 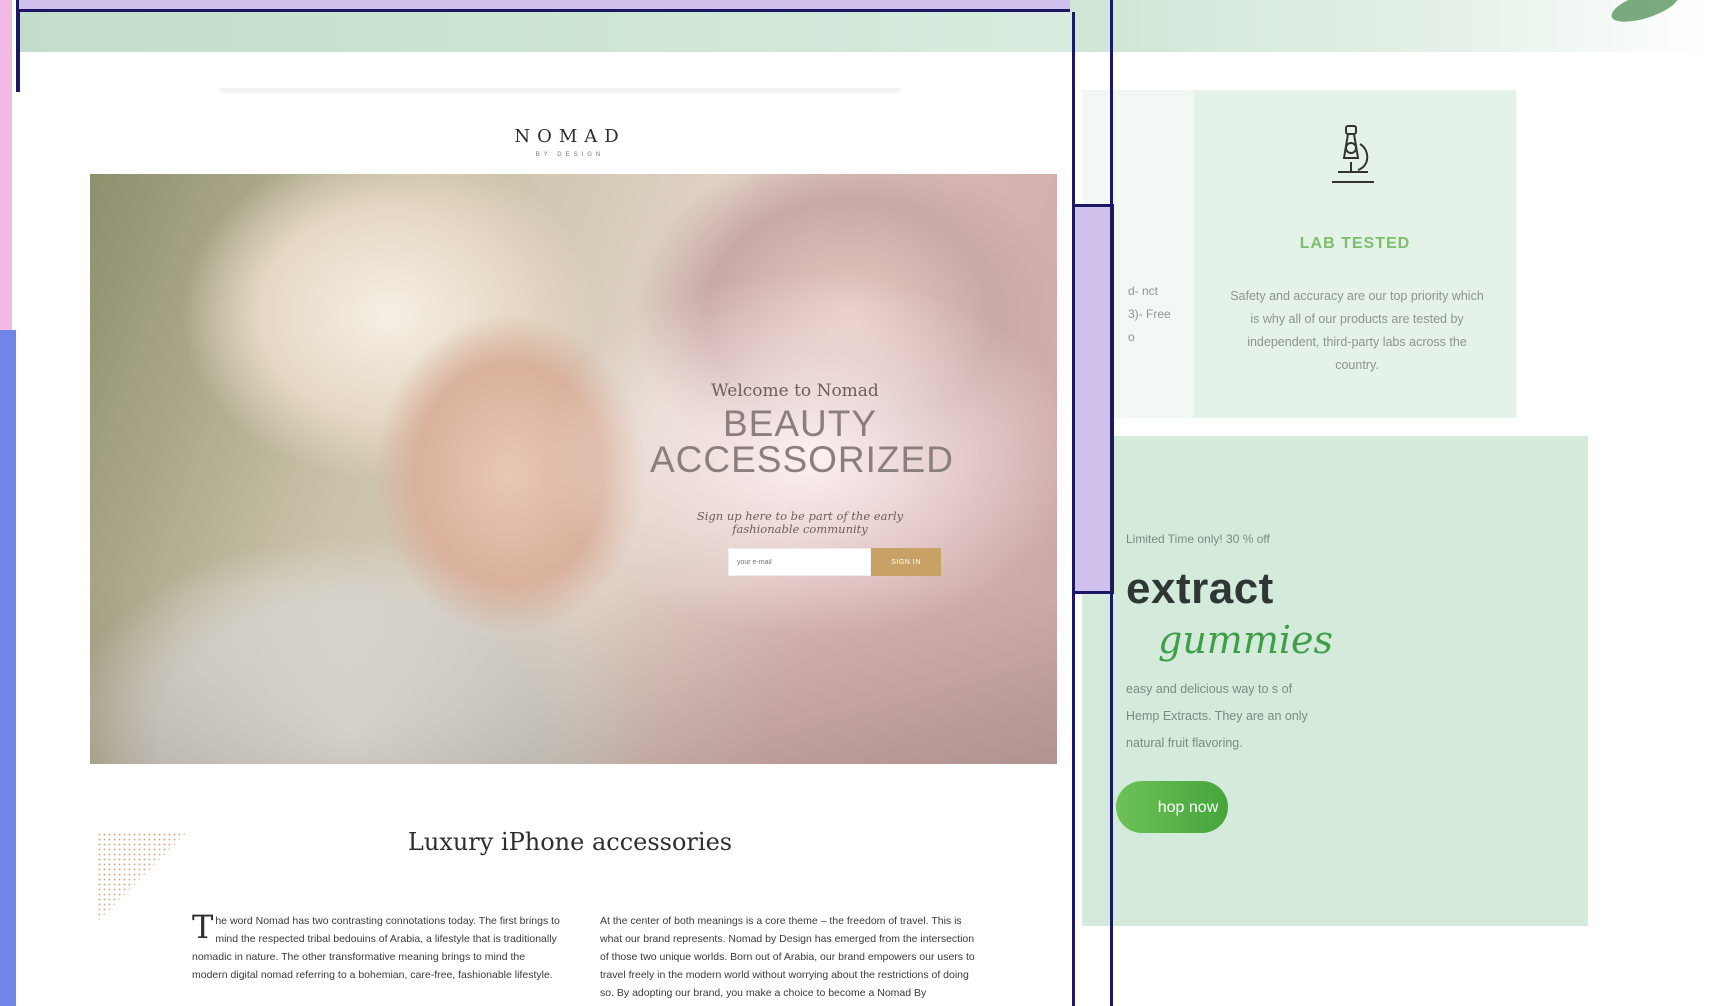 I want to click on nomad-logo-subtitle: BY DESIGN, so click(x=570, y=155).